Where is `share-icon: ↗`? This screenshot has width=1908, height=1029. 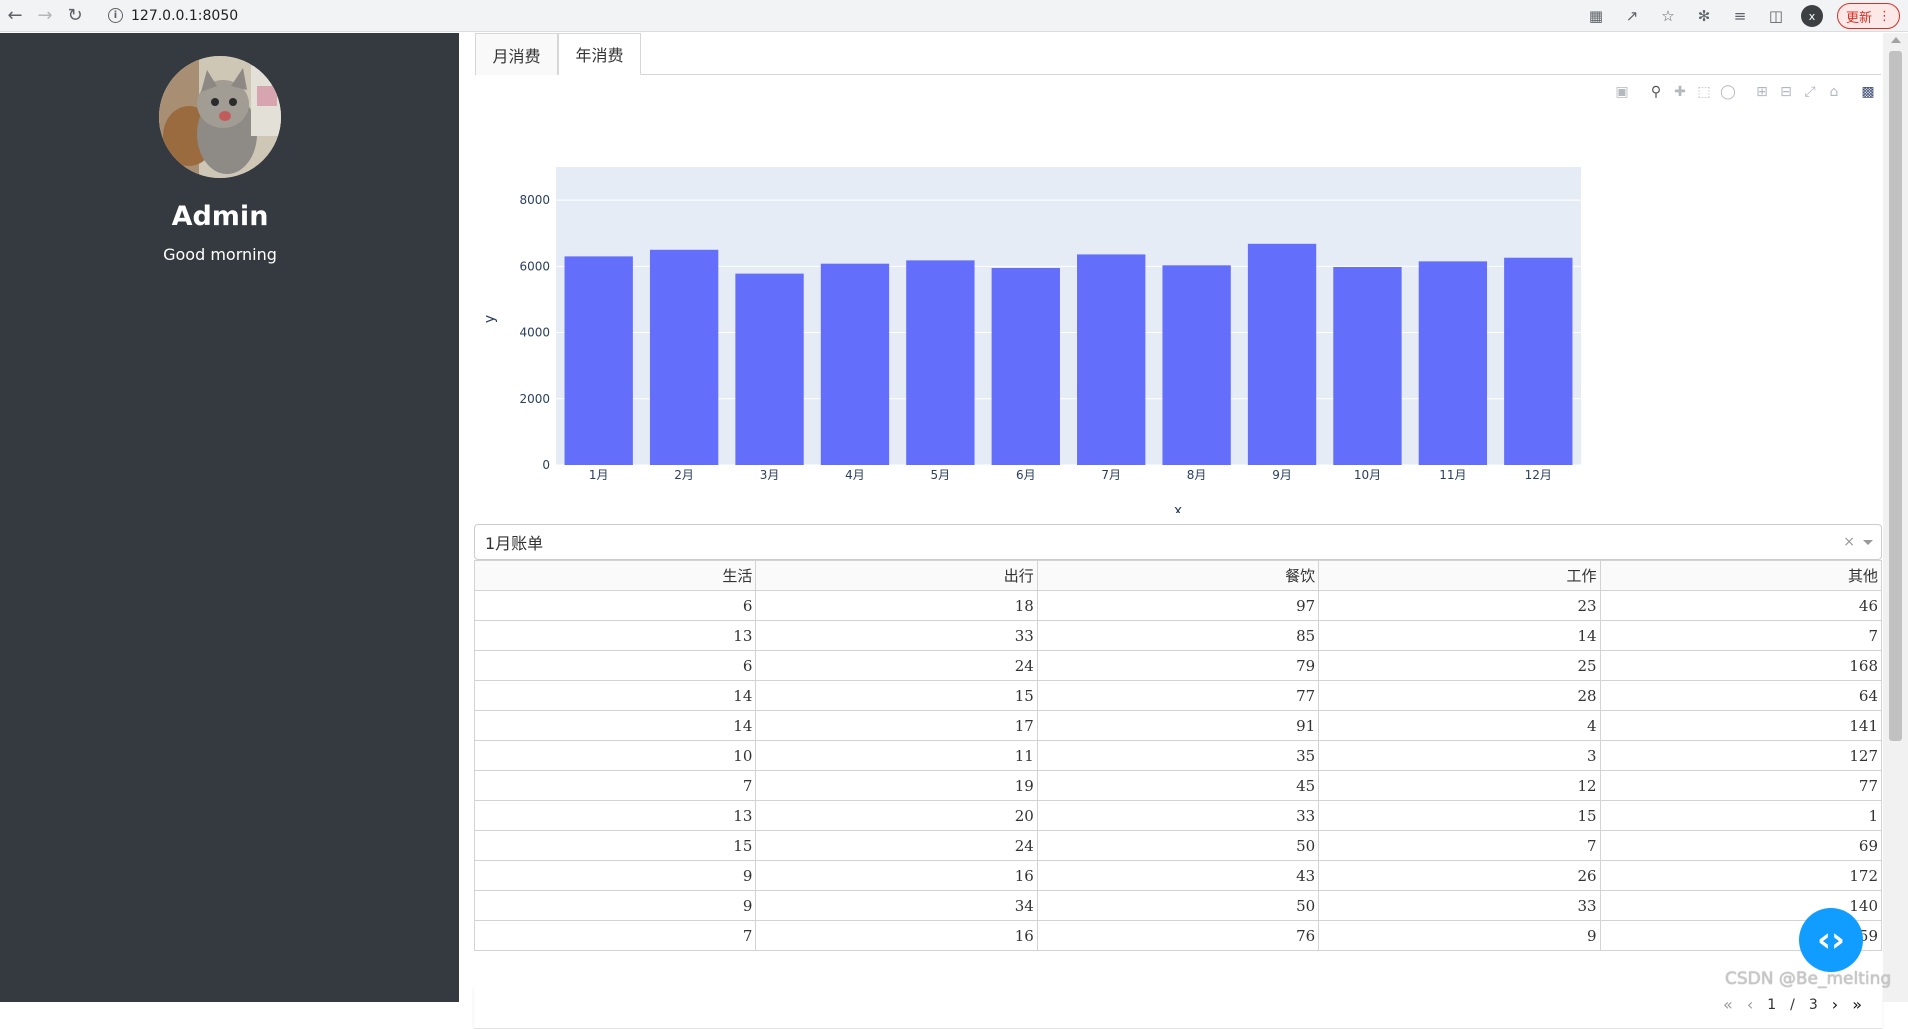
share-icon: ↗ is located at coordinates (1632, 16).